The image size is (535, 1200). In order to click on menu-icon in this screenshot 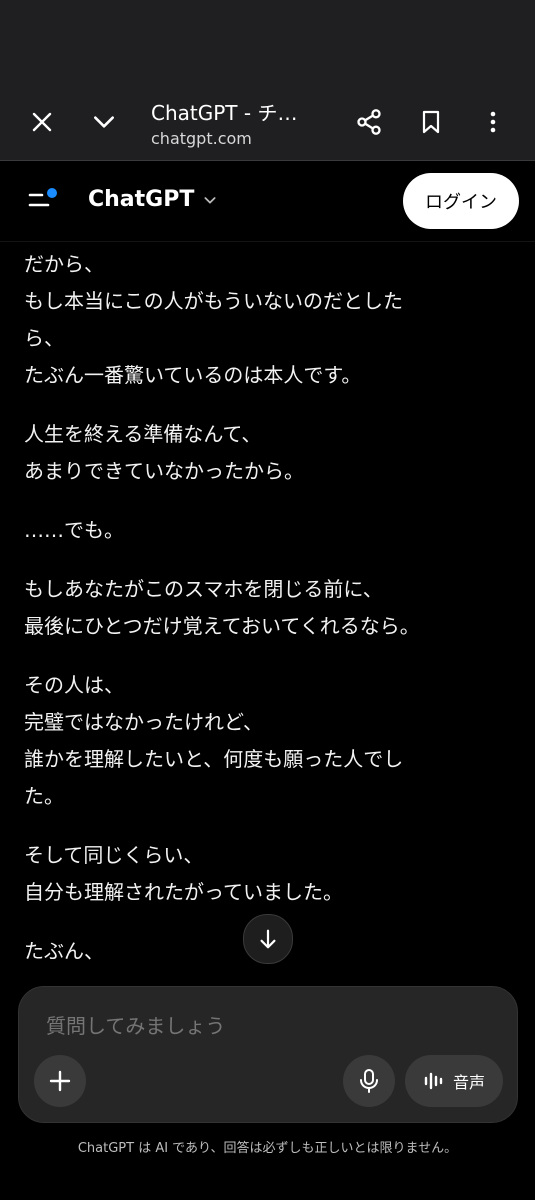, I will do `click(42, 197)`.